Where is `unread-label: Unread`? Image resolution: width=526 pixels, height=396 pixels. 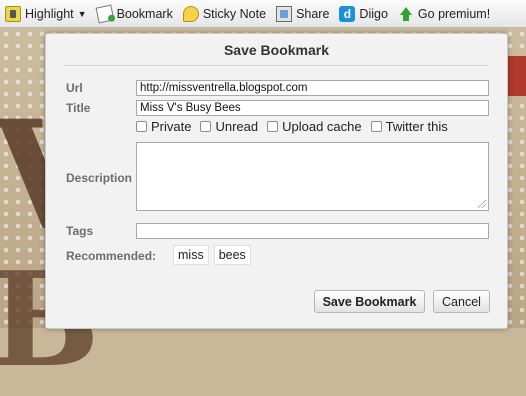 unread-label: Unread is located at coordinates (237, 126).